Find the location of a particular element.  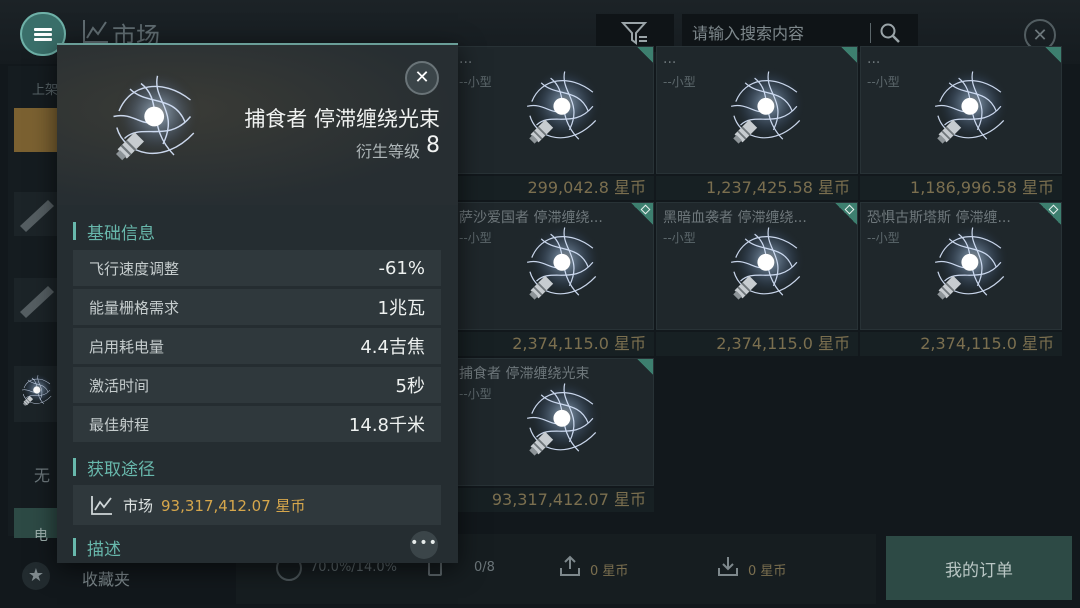

stat-label: 能量栅格需求 is located at coordinates (134, 307).